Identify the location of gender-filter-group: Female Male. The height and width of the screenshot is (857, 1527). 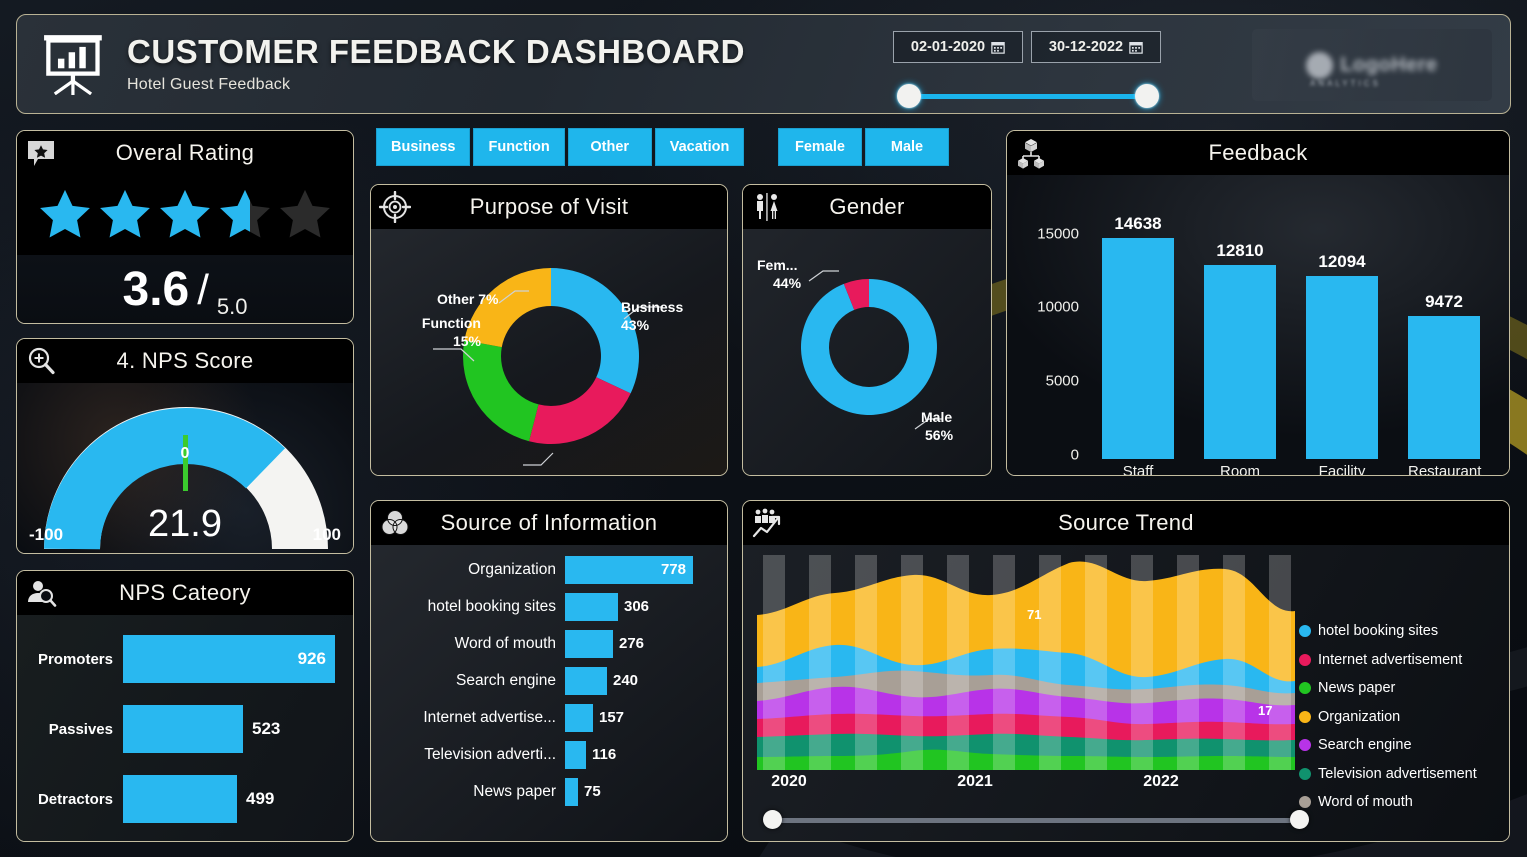
(863, 147).